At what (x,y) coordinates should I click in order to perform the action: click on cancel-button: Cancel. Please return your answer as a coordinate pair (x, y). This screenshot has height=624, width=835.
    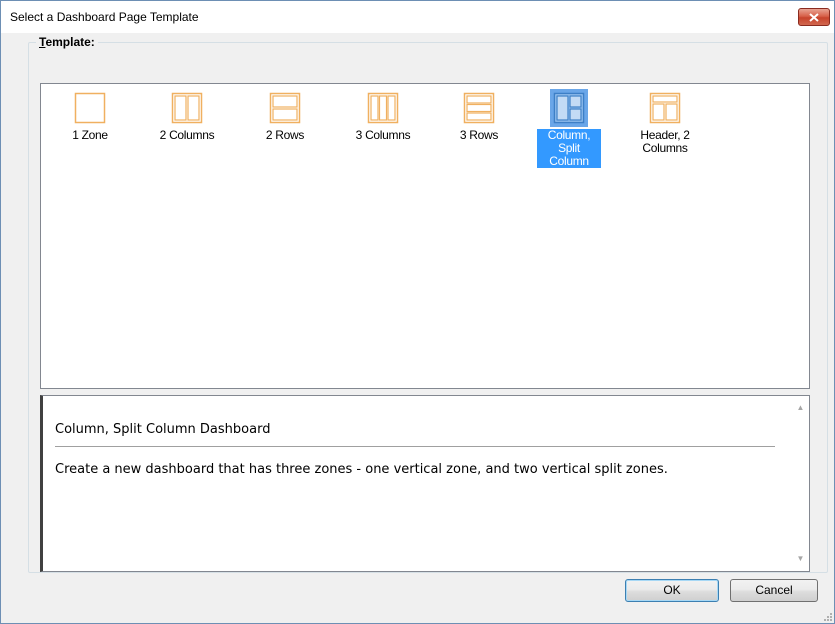
    Looking at the image, I should click on (774, 590).